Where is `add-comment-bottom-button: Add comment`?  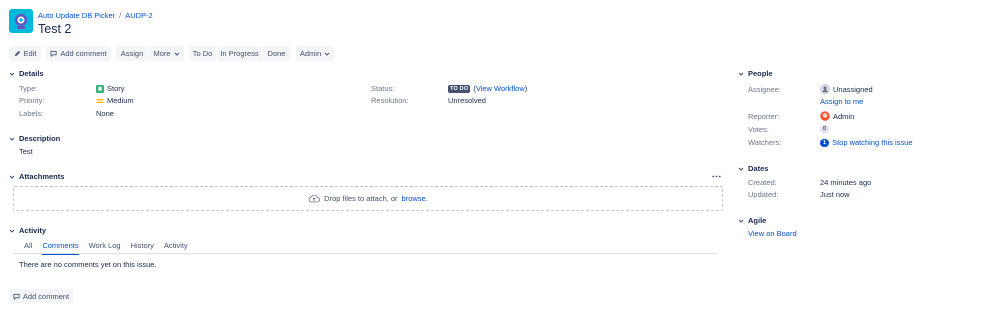
add-comment-bottom-button: Add comment is located at coordinates (41, 296).